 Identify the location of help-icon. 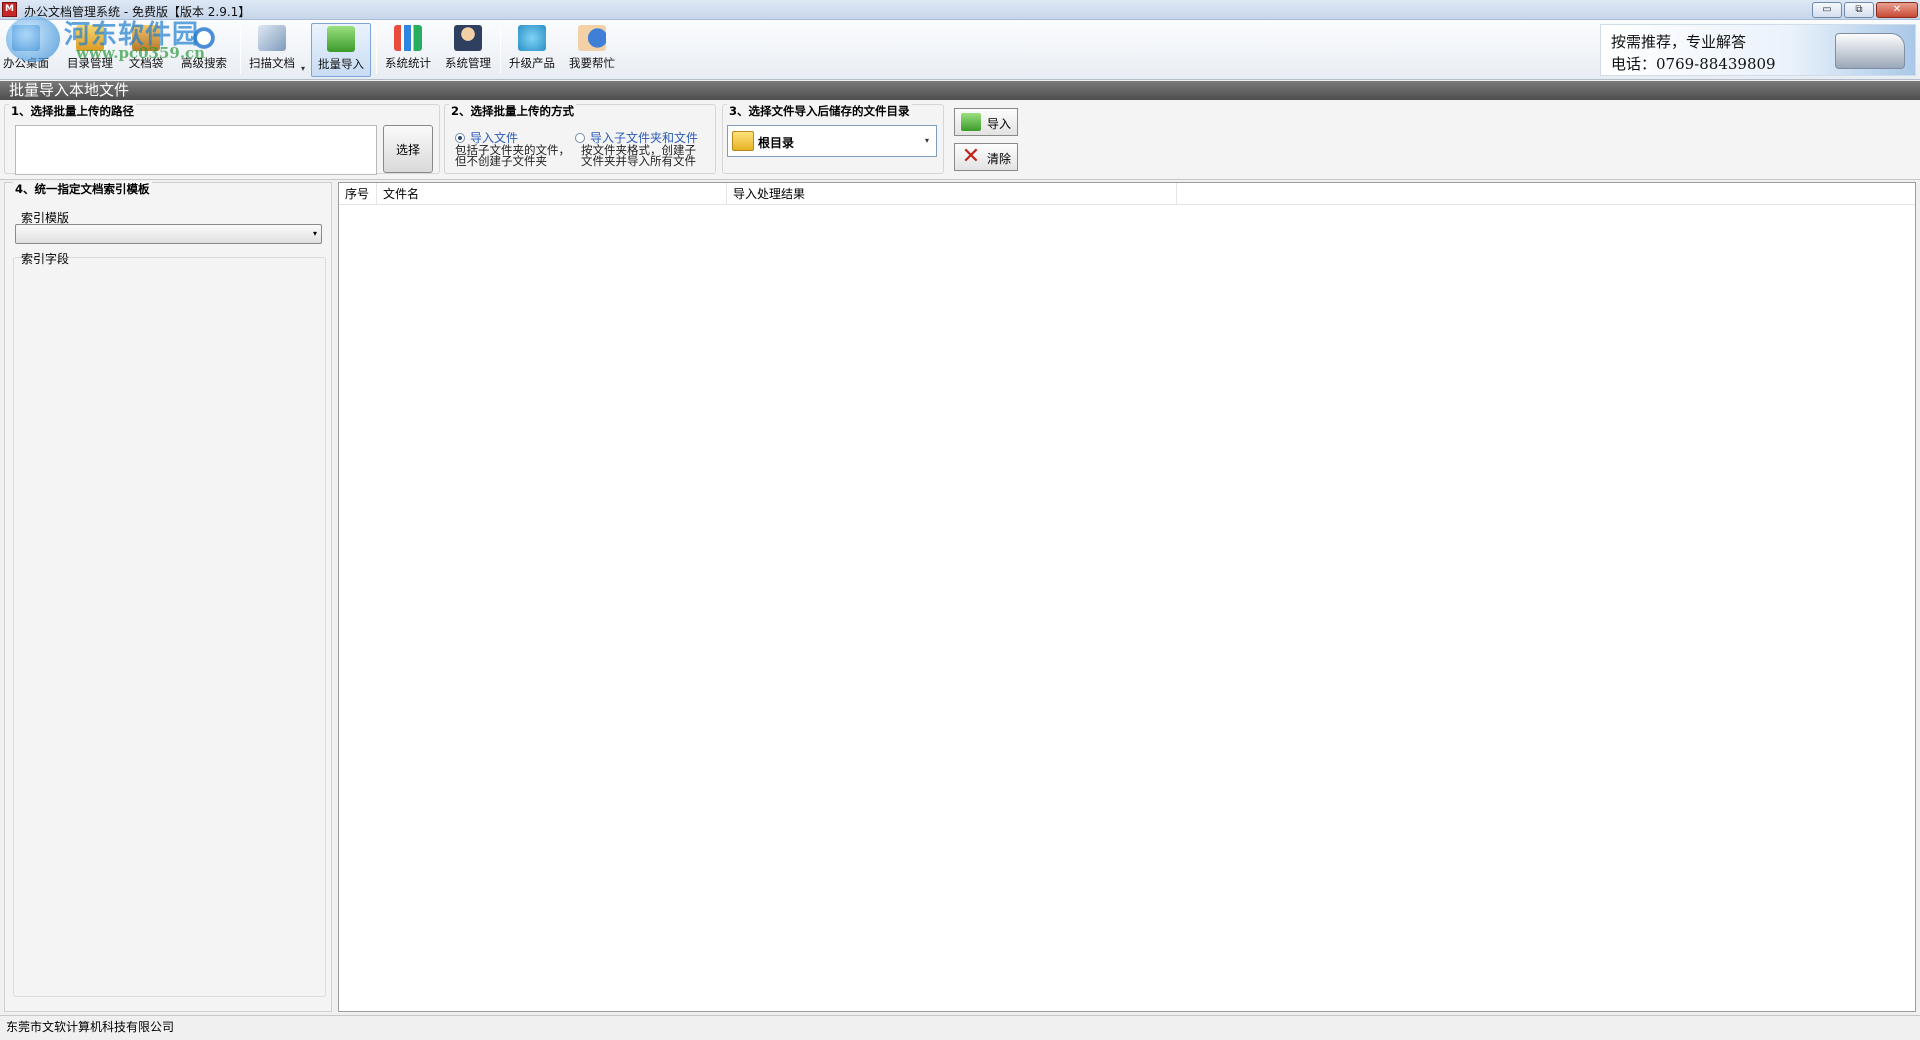
(592, 38).